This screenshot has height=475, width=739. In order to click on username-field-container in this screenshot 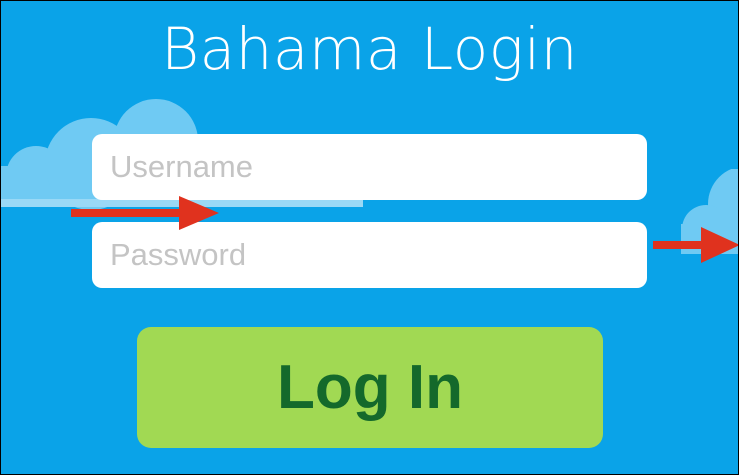, I will do `click(369, 167)`.